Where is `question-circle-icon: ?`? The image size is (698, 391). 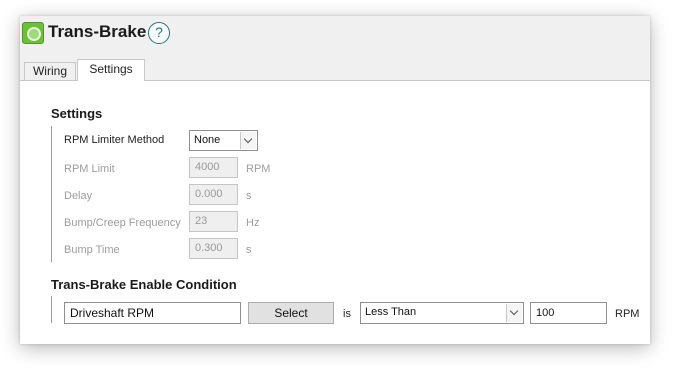 question-circle-icon: ? is located at coordinates (159, 32).